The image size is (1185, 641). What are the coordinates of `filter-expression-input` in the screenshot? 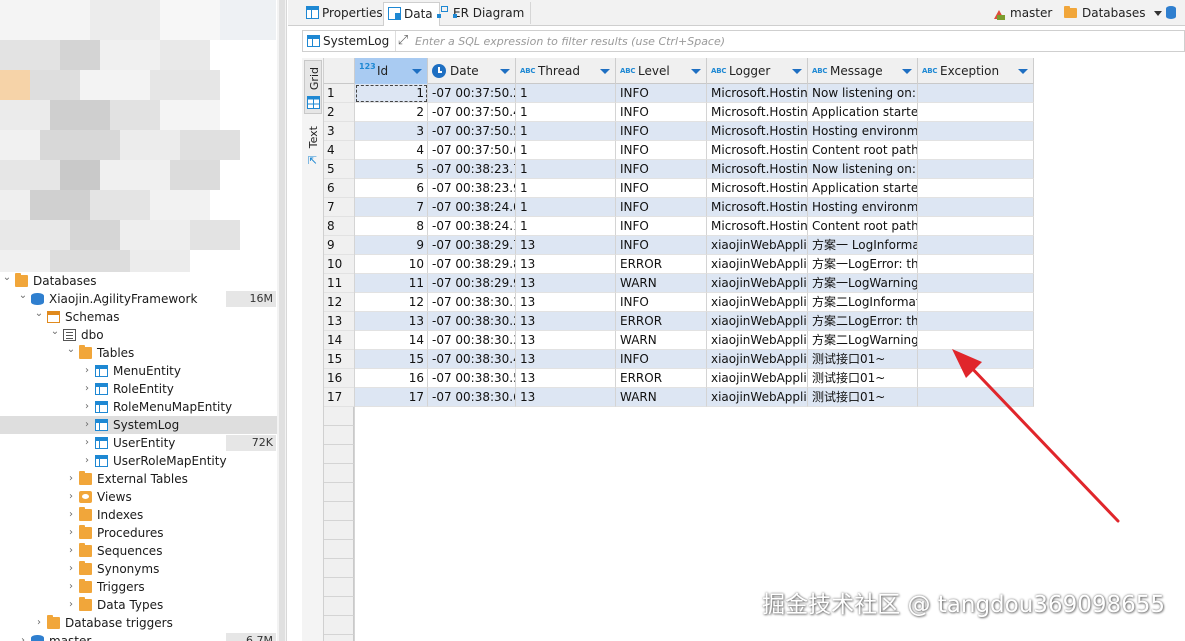 It's located at (715, 41).